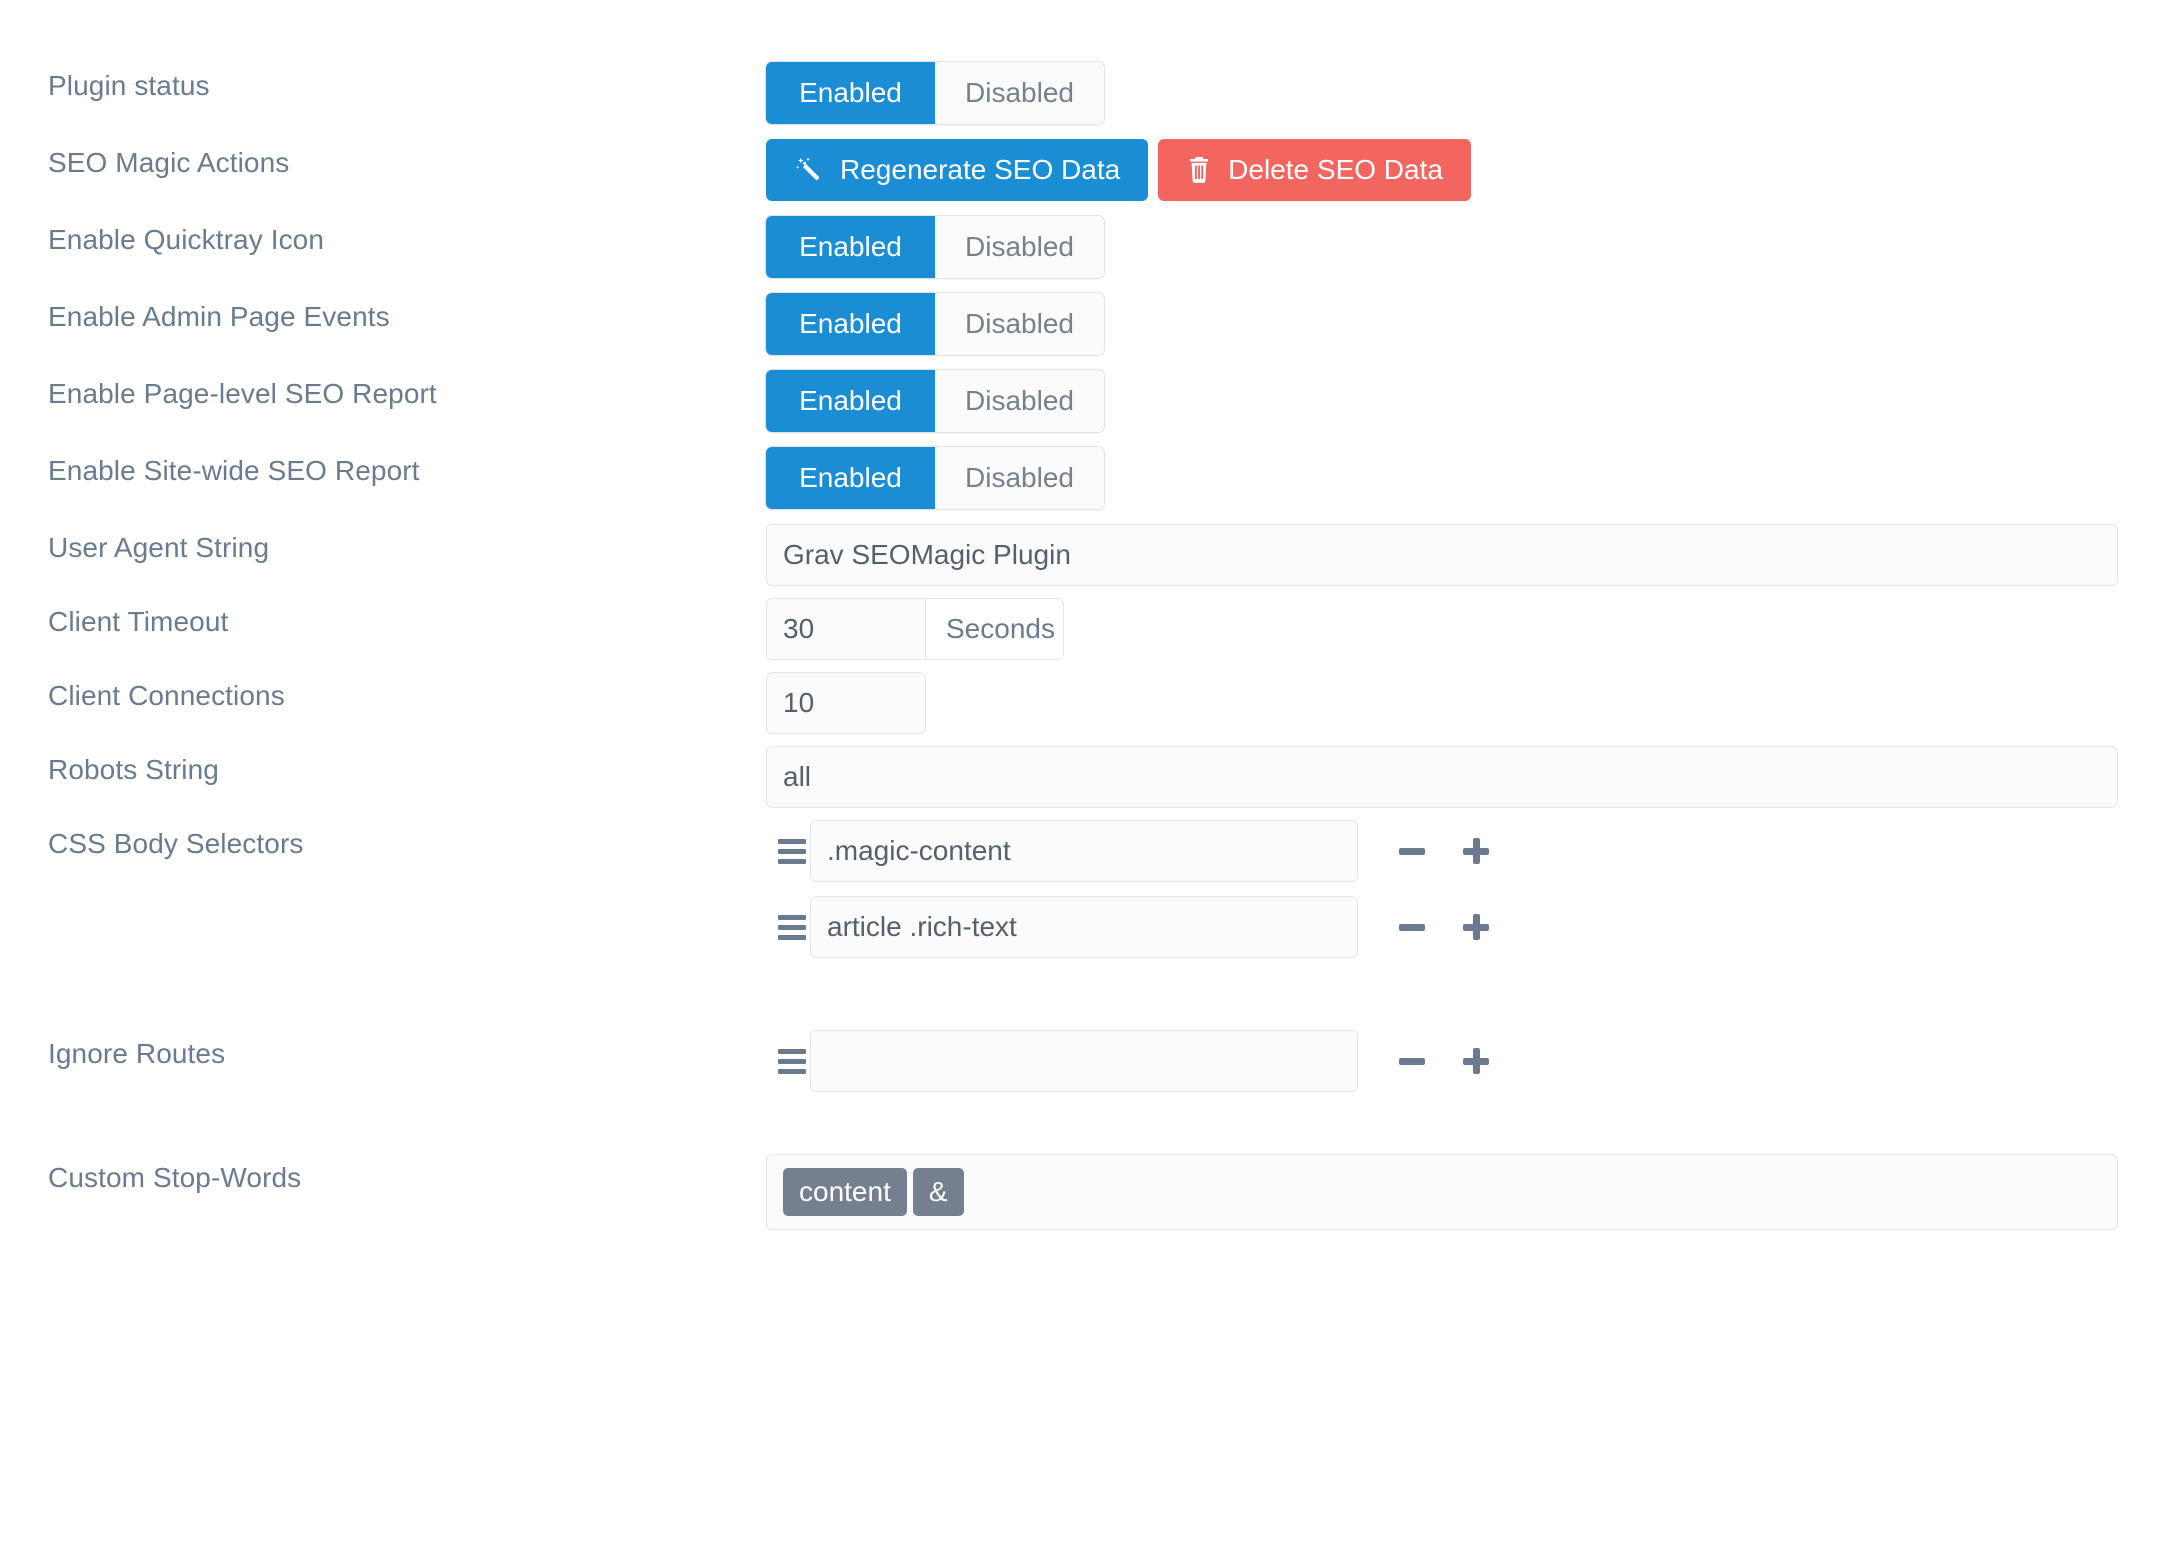  I want to click on field-label-css-body-selectors: CSS Body Selectors, so click(176, 843).